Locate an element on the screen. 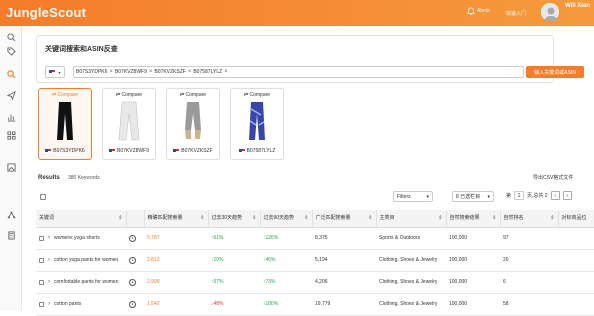  broad-volume-cell: 19,779 is located at coordinates (344, 304).